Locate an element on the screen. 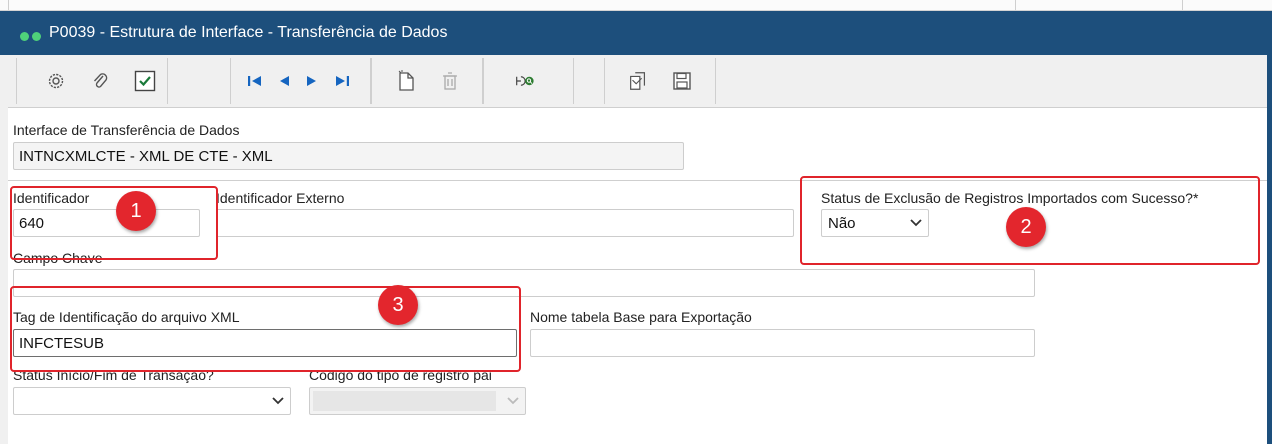  trash-icon is located at coordinates (450, 81).